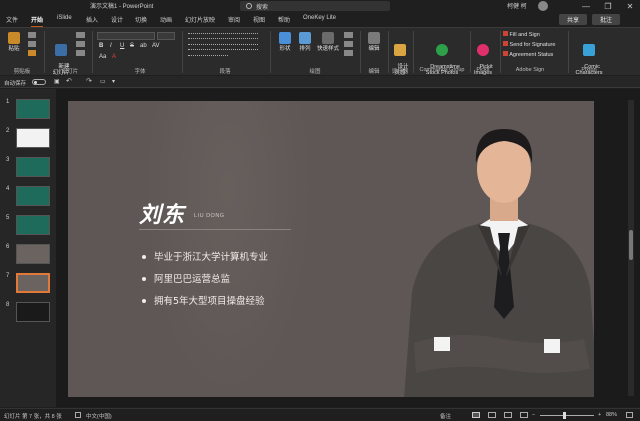  What do you see at coordinates (166, 36) in the screenshot?
I see `font-size-combo` at bounding box center [166, 36].